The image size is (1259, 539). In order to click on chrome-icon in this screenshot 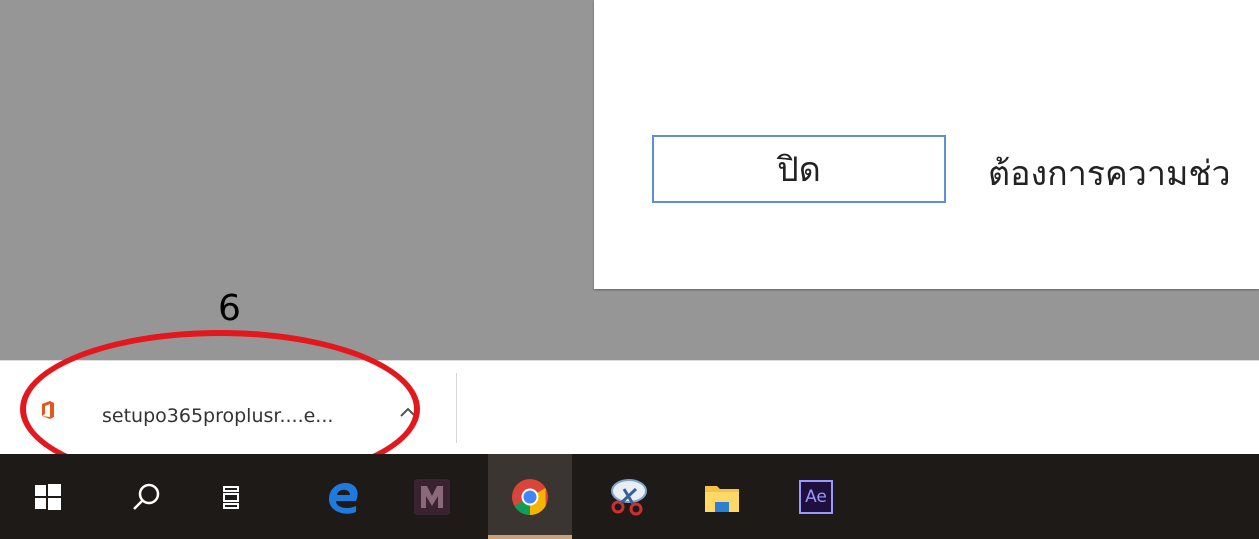, I will do `click(530, 496)`.